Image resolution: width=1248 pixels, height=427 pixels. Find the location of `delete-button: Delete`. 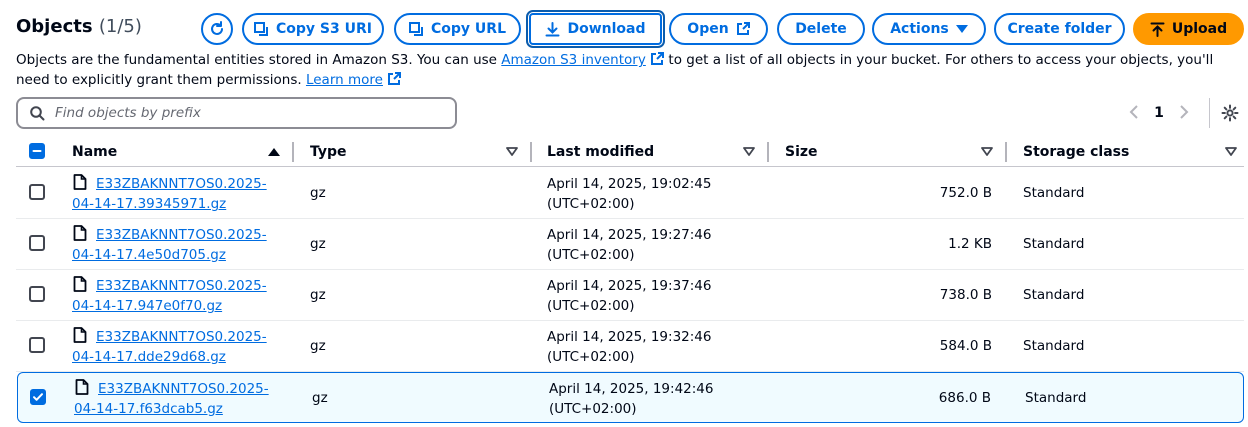

delete-button: Delete is located at coordinates (821, 29).